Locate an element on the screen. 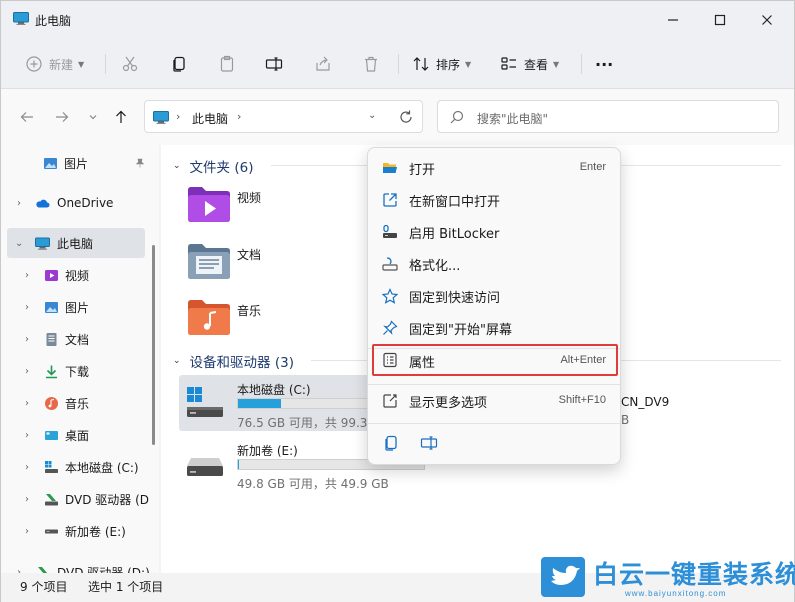 The width and height of the screenshot is (795, 602). folders-group-title: 文件夹 (6) is located at coordinates (221, 168).